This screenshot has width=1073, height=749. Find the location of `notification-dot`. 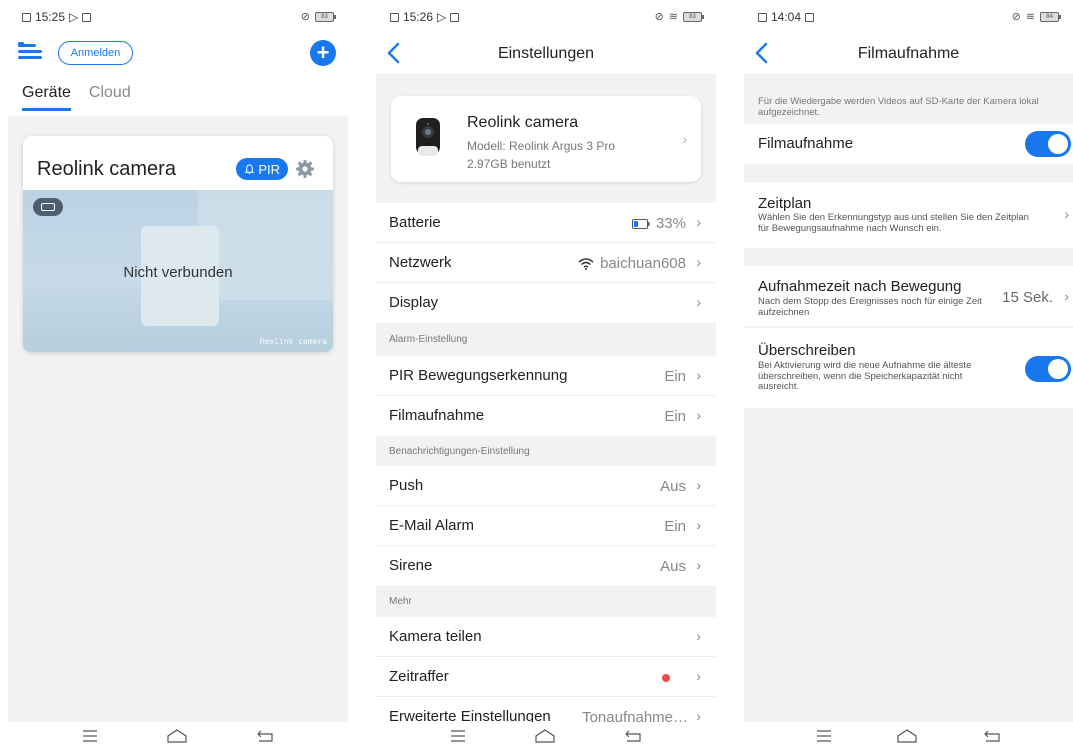

notification-dot is located at coordinates (21, 43).